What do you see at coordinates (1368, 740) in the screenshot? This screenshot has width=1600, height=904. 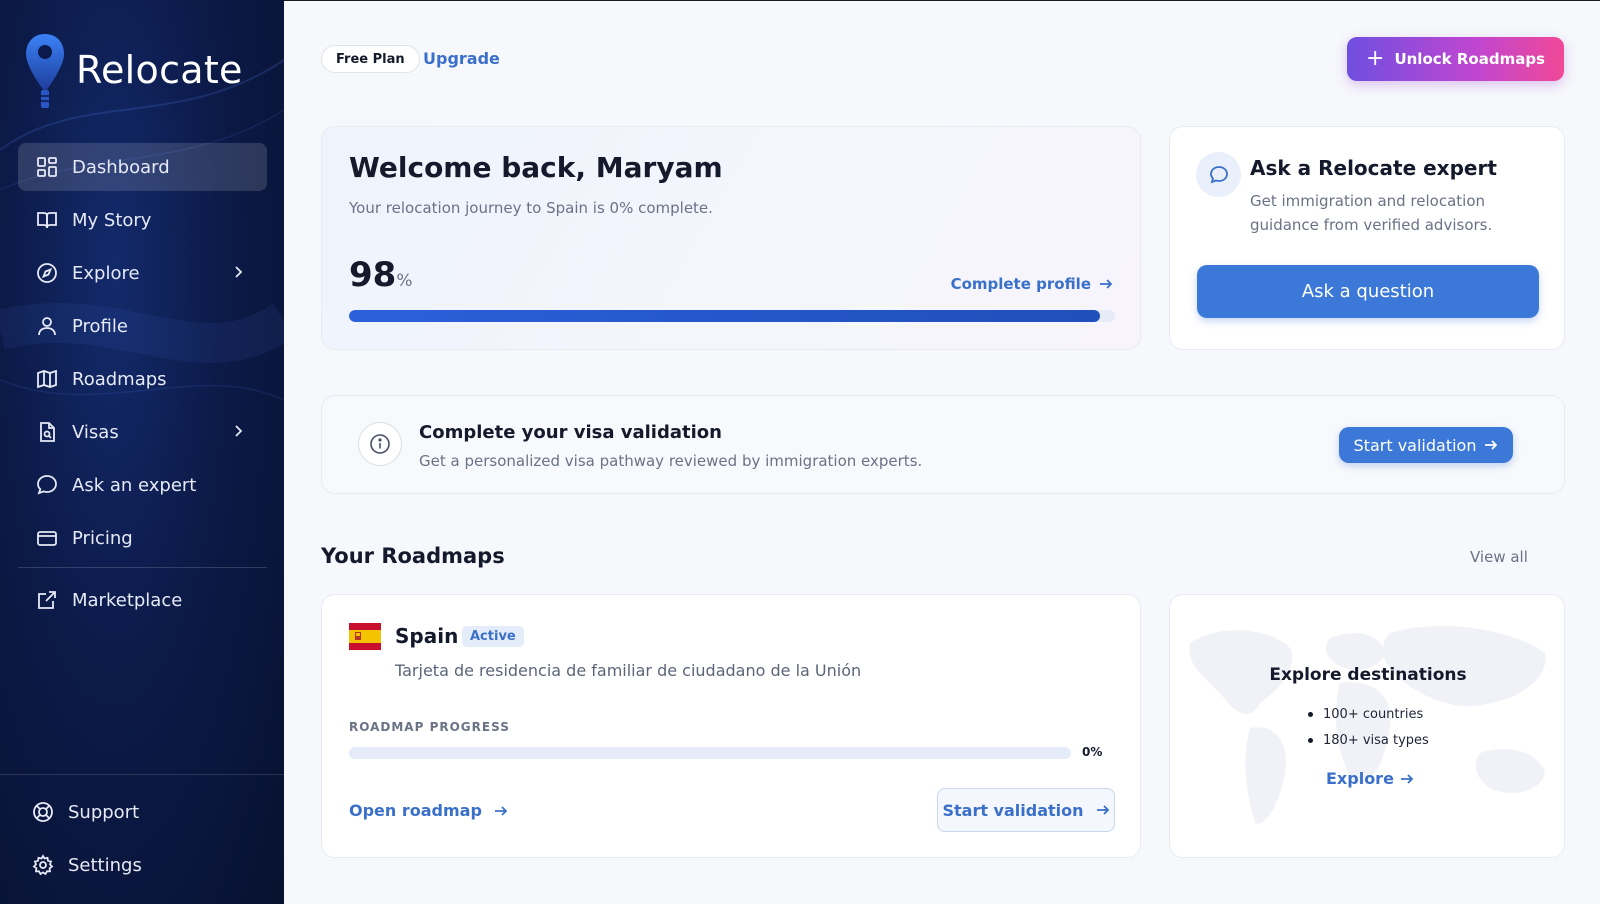 I see `list-item: 180+ visa types` at bounding box center [1368, 740].